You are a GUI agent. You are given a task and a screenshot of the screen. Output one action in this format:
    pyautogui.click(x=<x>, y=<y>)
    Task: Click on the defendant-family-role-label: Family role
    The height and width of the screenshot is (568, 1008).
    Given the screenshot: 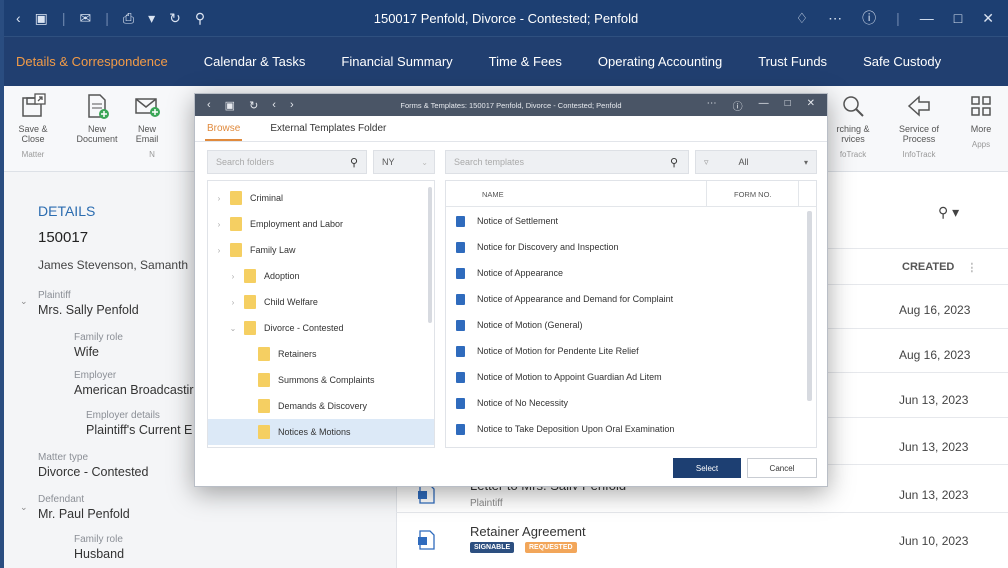 What is the action you would take?
    pyautogui.click(x=98, y=539)
    